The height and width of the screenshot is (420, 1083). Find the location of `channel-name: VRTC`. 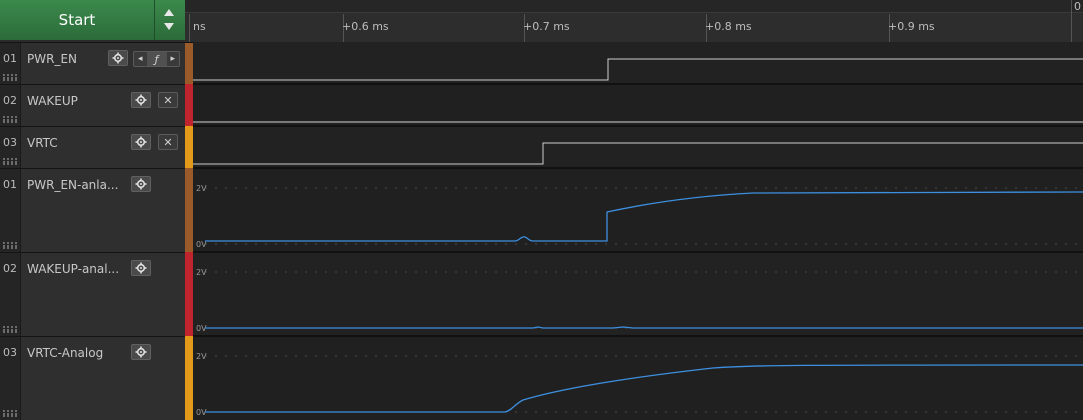

channel-name: VRTC is located at coordinates (42, 143).